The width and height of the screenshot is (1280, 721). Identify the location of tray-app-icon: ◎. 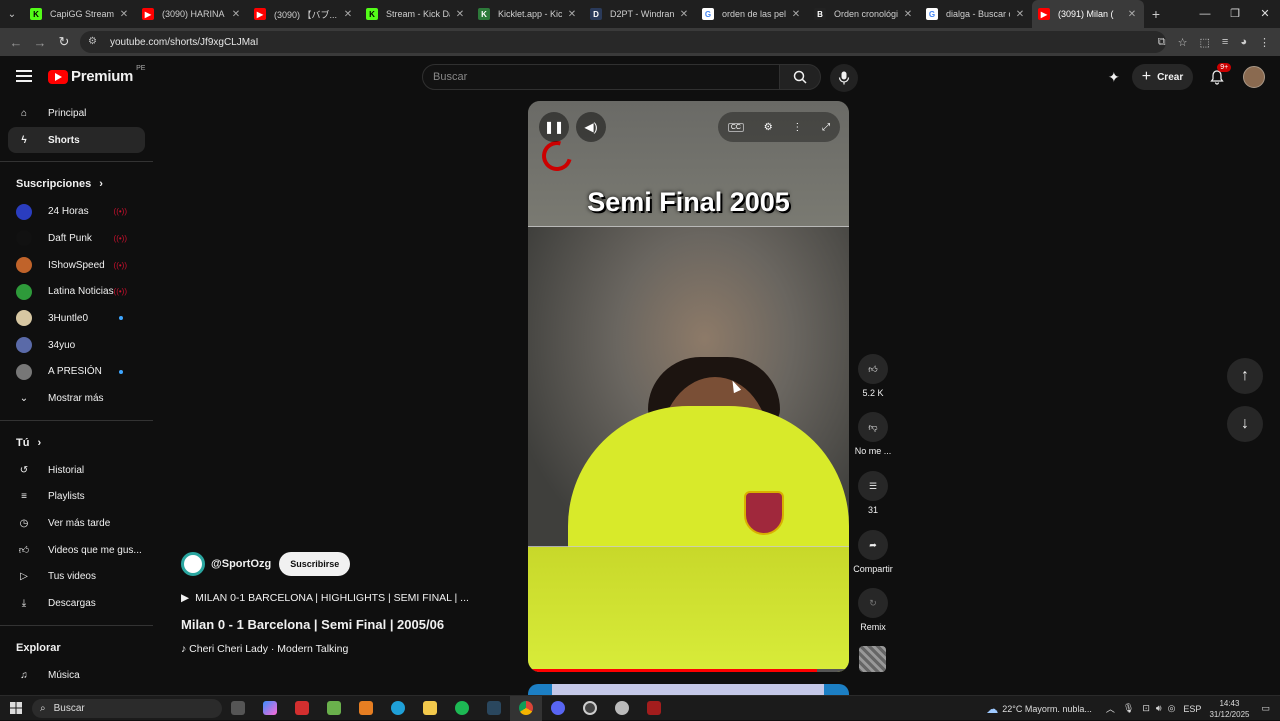
(1172, 708).